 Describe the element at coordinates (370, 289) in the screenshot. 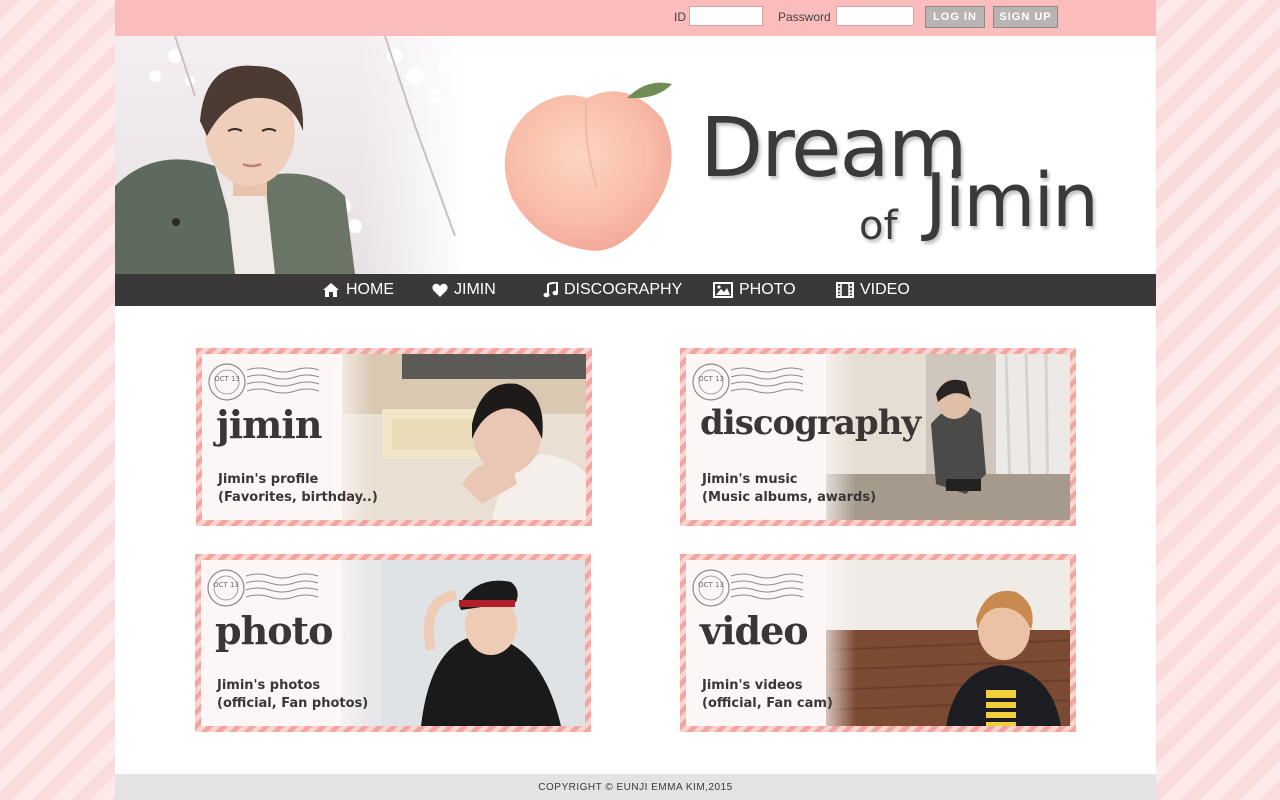

I see `nav-label-home: HOME` at that location.